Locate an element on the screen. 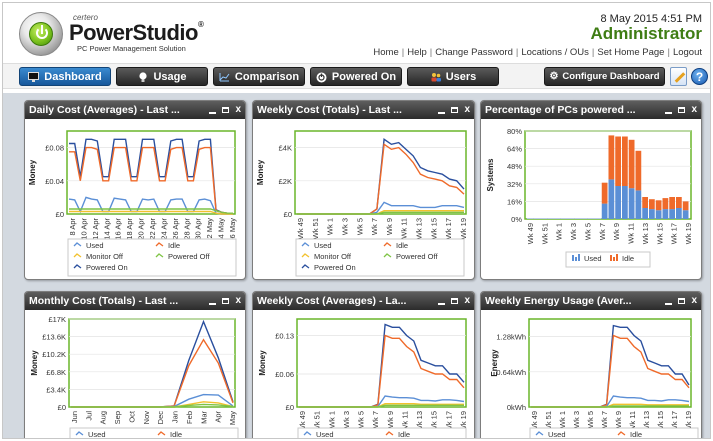 This screenshot has height=441, width=713. tab-powered-on: Powered On is located at coordinates (356, 76).